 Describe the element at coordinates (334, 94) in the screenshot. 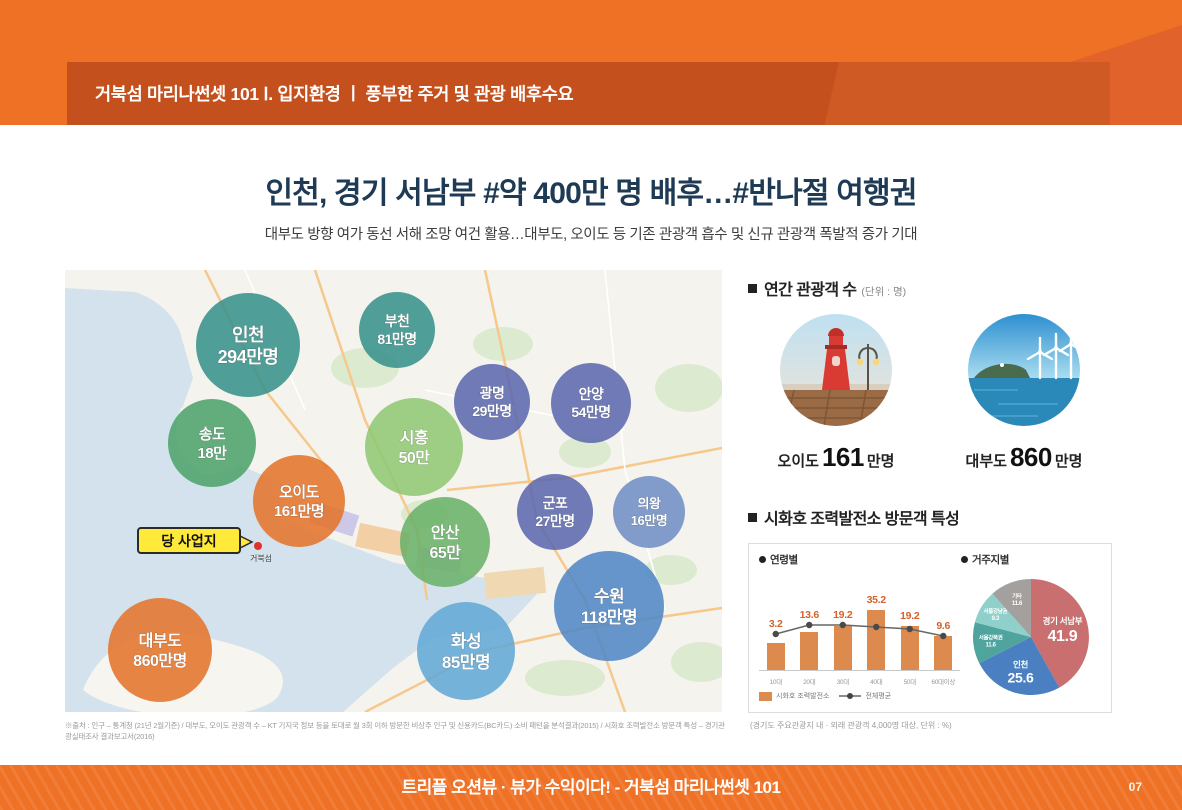

I see `slide-header-title: 거북섬 마리나썬셋 101 Ⅰ. 입지환경 ㅣ 풍부한 주거 및 관광 배후수요` at that location.